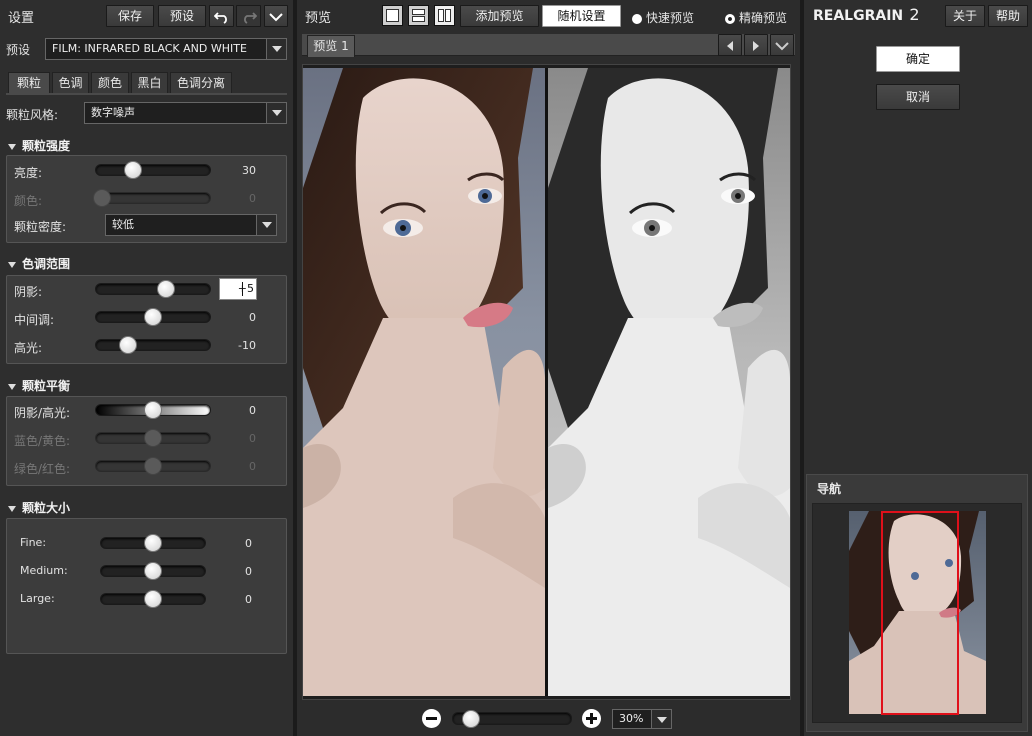  I want to click on tab-split-tone: 色调分离, so click(201, 83).